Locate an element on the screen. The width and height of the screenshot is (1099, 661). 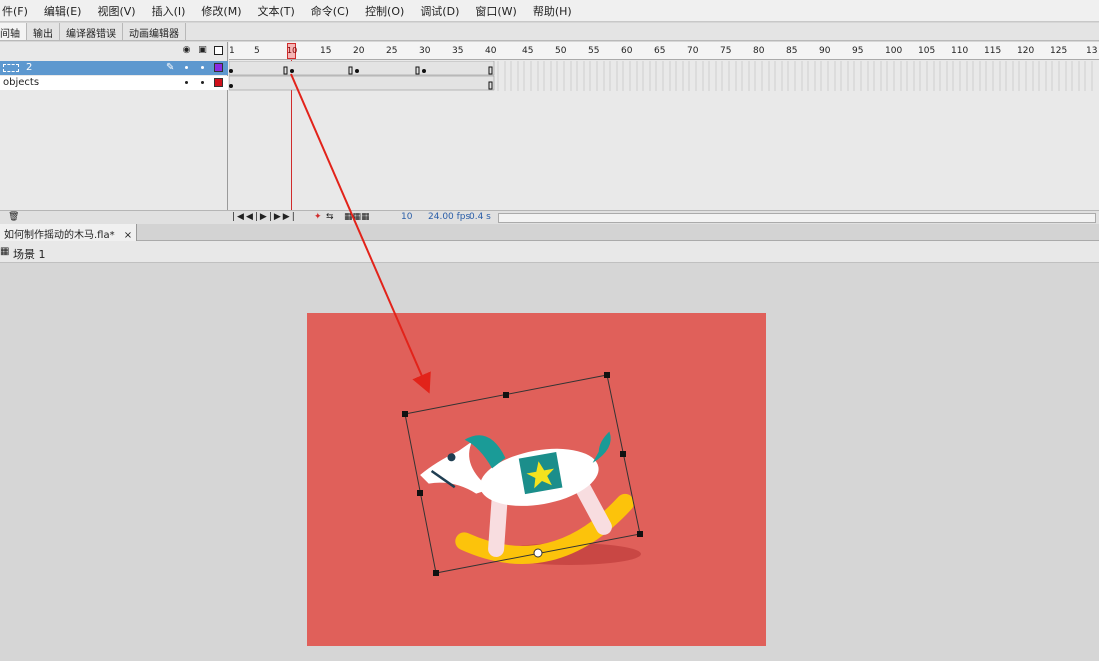
transform-handles is located at coordinates (522, 474).